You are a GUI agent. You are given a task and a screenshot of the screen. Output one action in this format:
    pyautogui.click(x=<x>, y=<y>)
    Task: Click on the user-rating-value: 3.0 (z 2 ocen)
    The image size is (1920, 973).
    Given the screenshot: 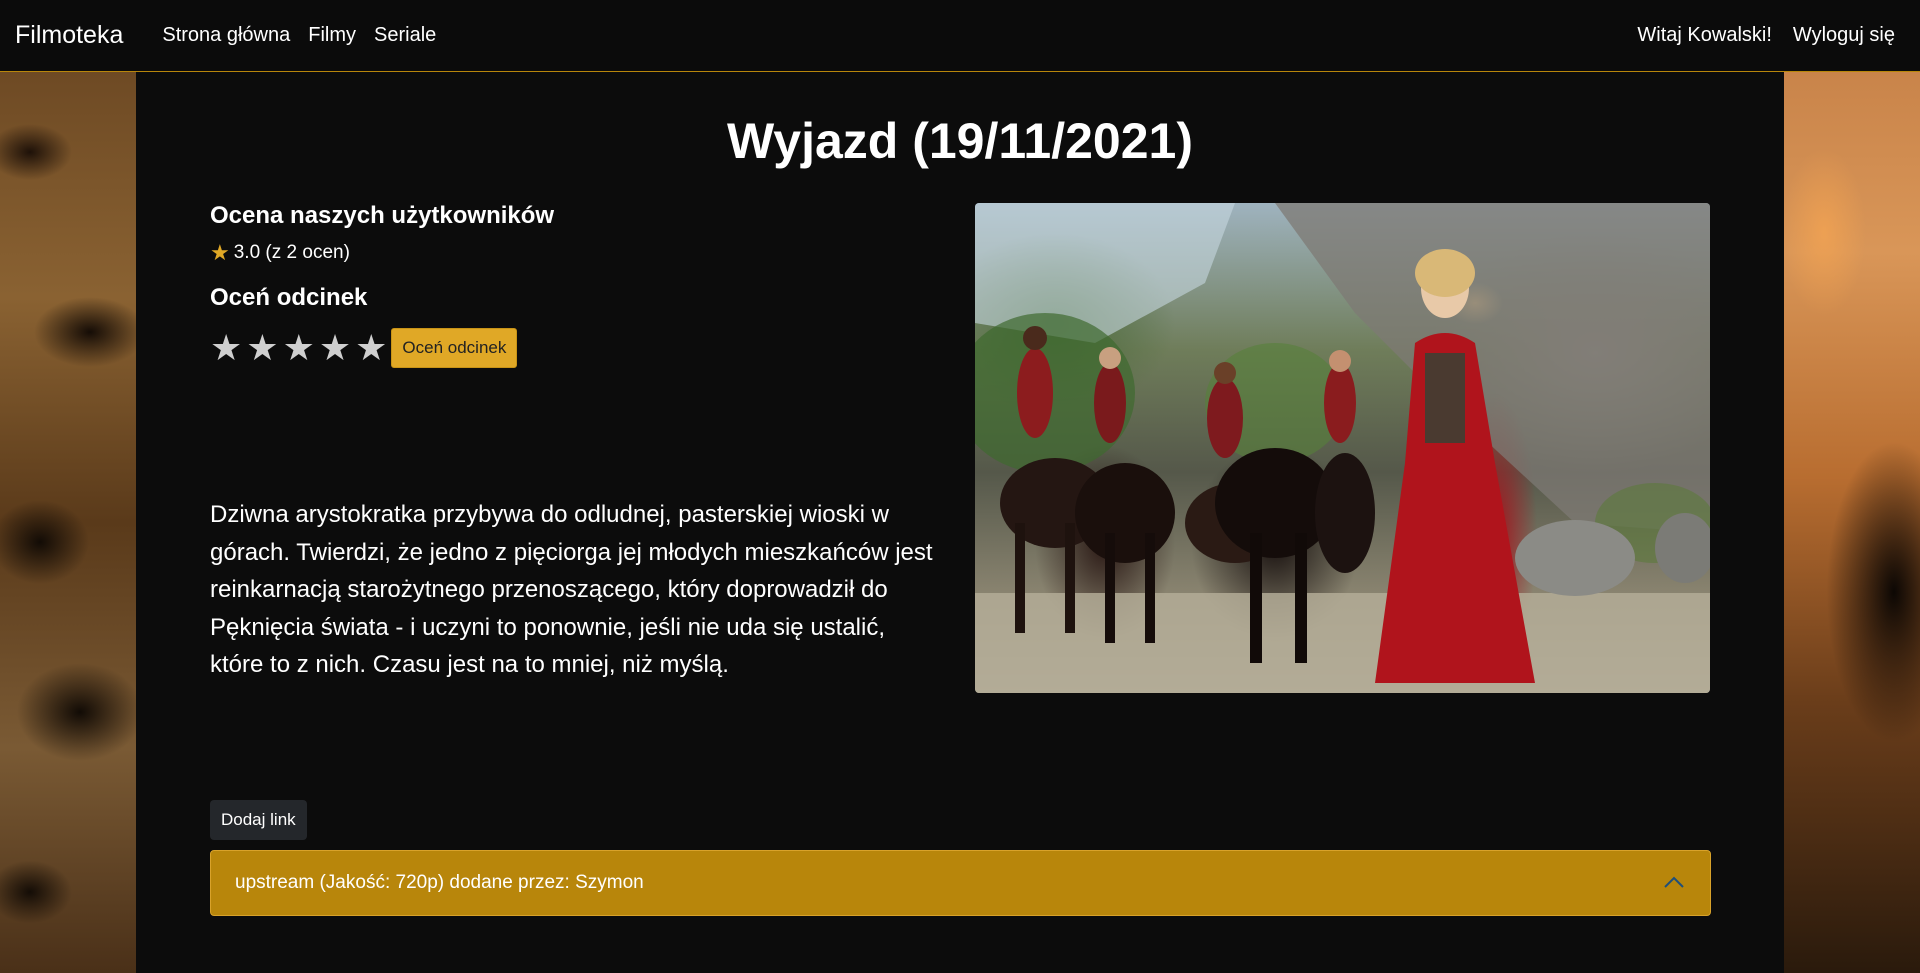 What is the action you would take?
    pyautogui.click(x=291, y=252)
    